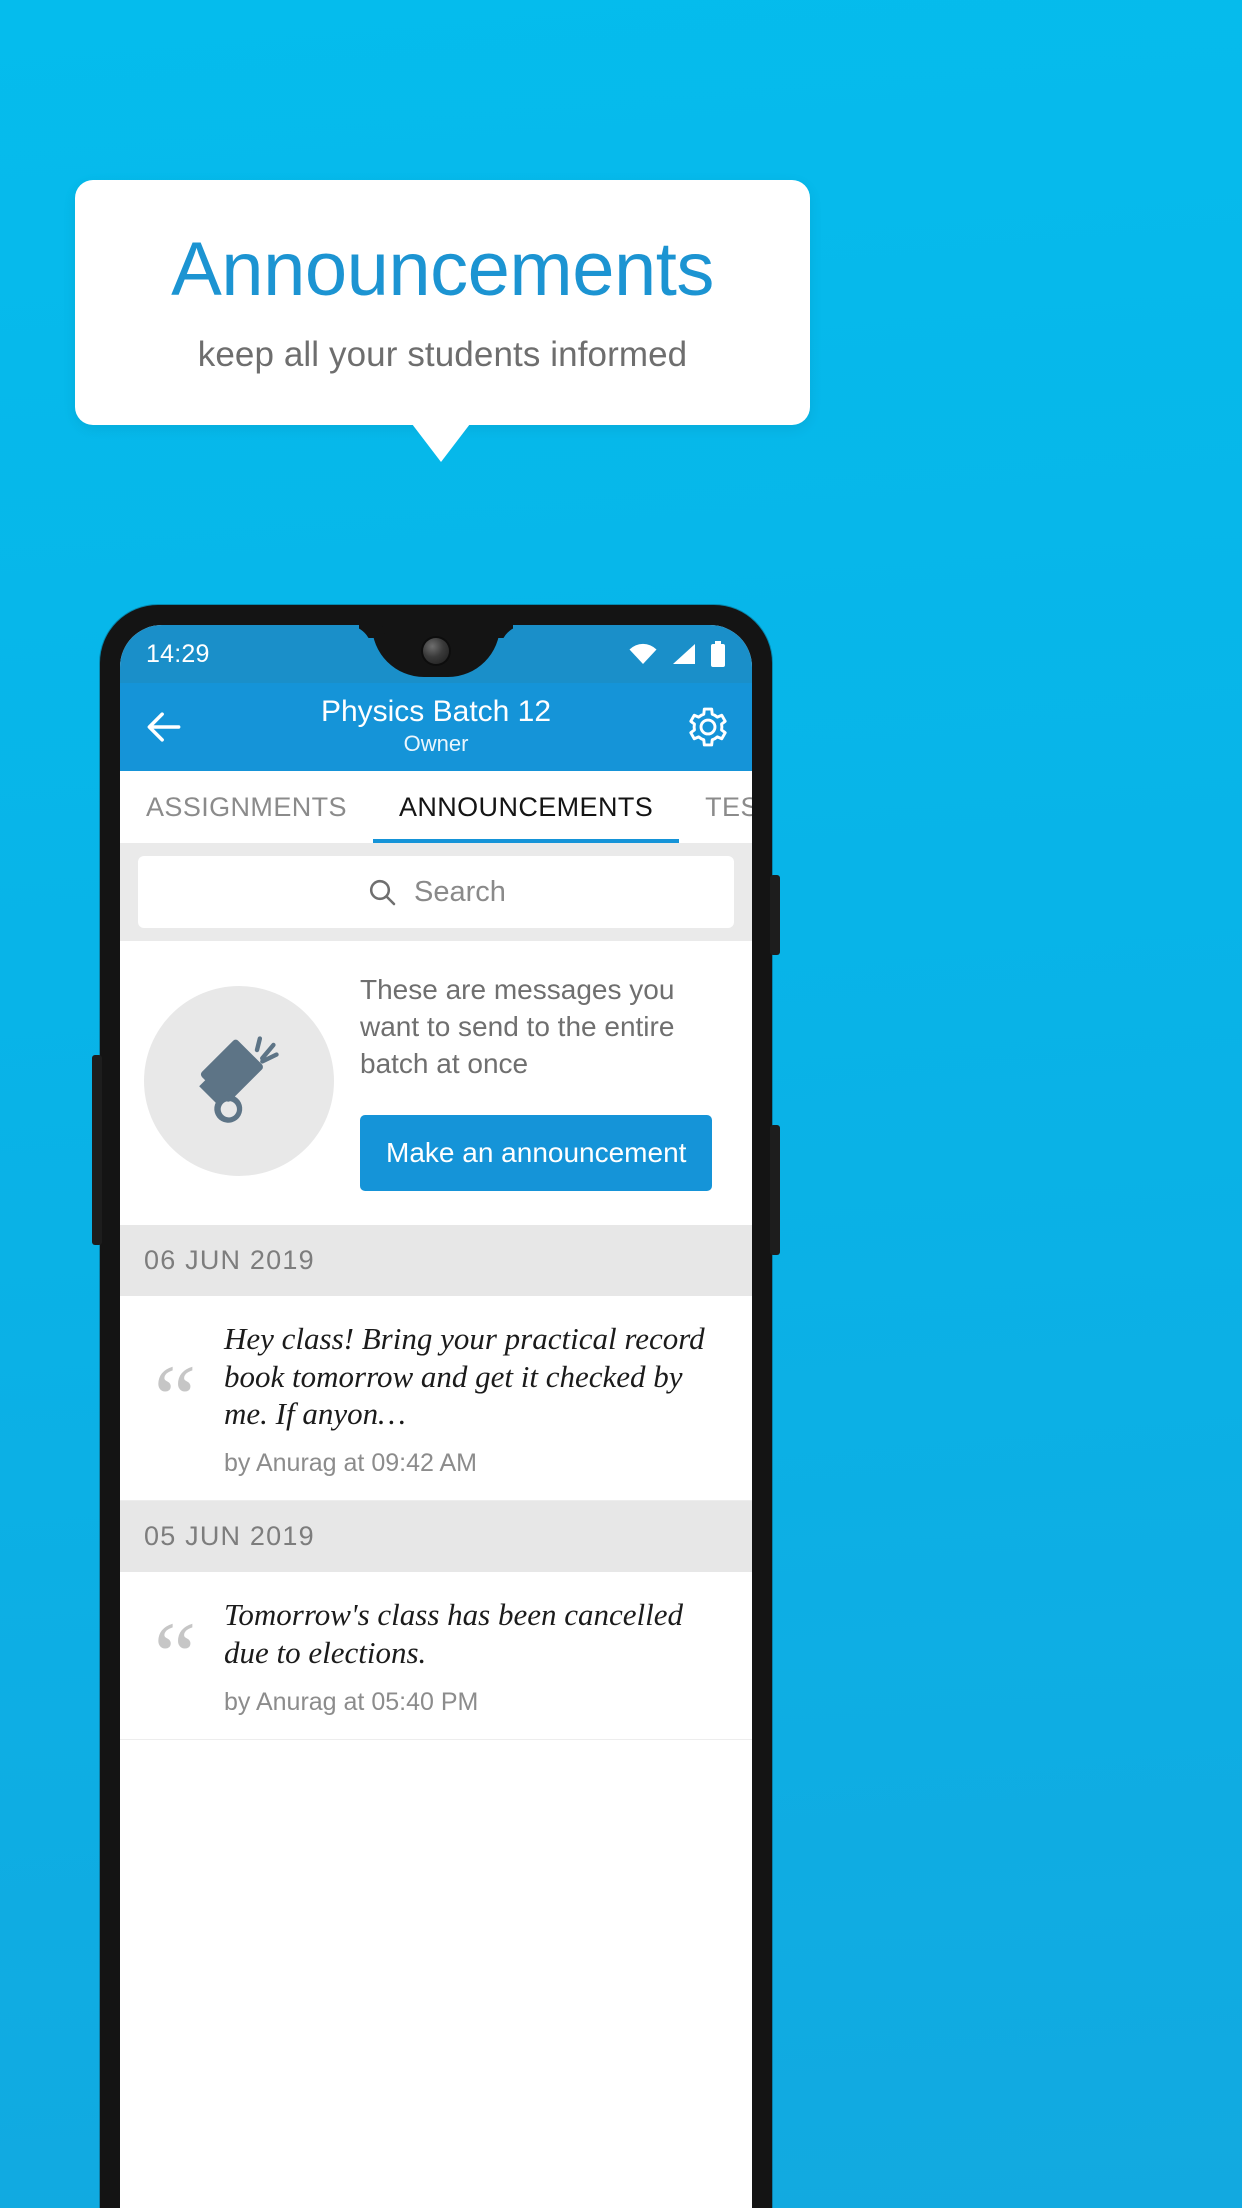  I want to click on signal-icon, so click(684, 654).